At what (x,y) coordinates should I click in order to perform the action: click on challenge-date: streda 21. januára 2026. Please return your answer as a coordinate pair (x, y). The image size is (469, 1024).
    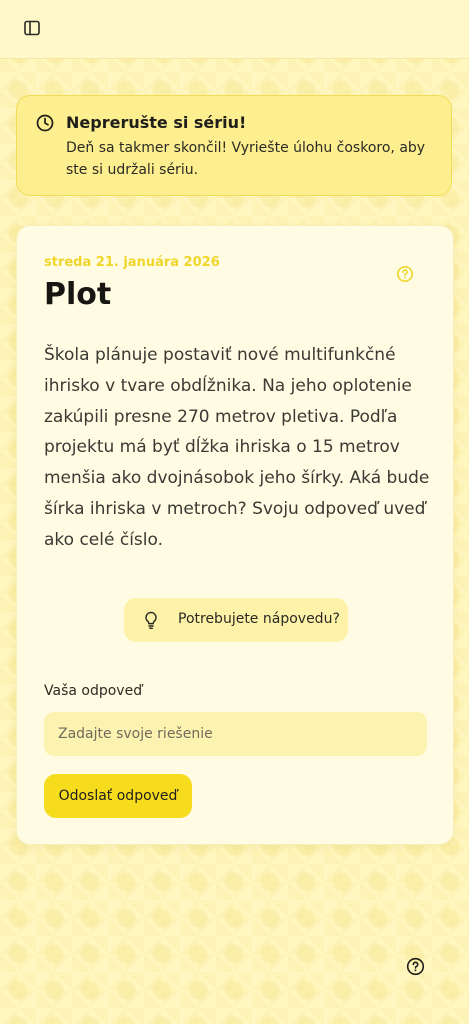
    Looking at the image, I should click on (132, 262).